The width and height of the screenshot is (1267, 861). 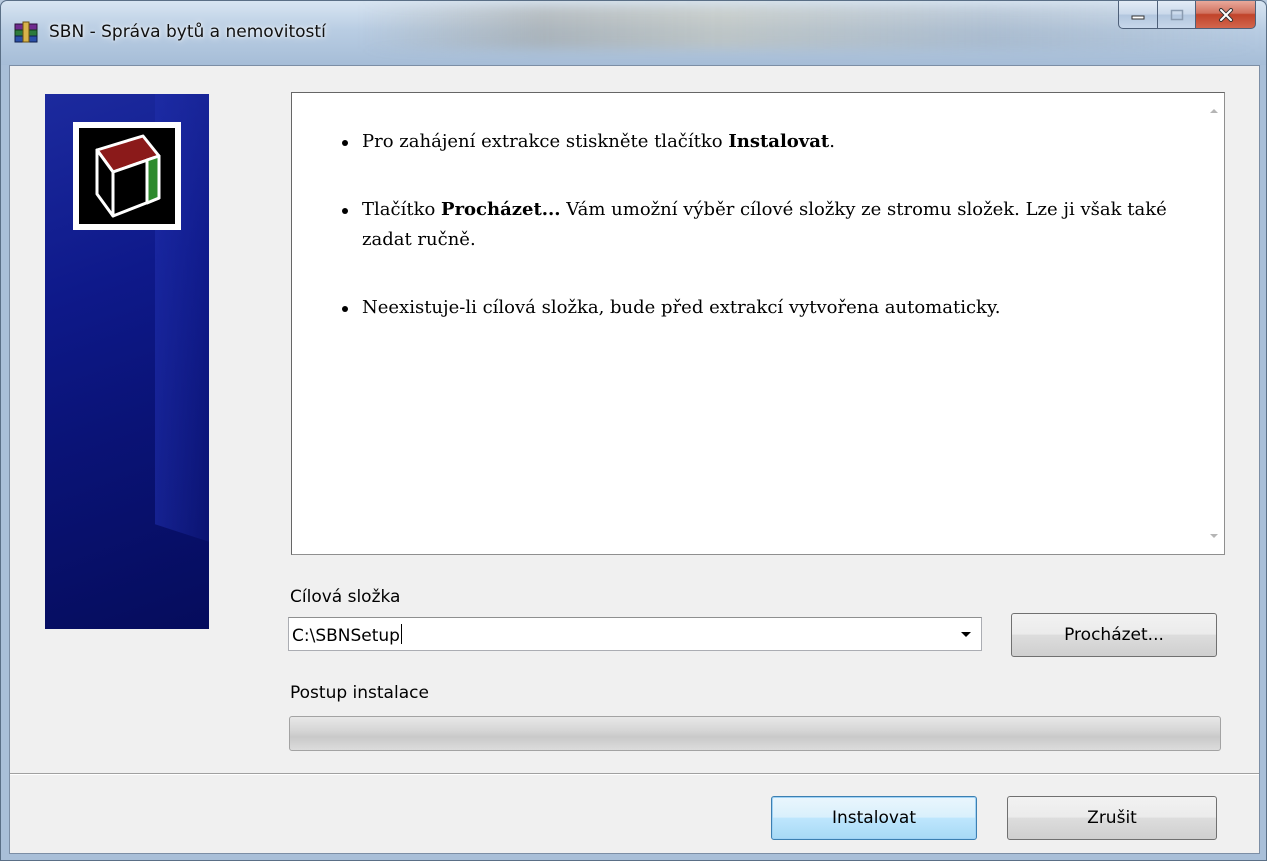 I want to click on target-folder-input: C:\SBNSetup, so click(x=347, y=635).